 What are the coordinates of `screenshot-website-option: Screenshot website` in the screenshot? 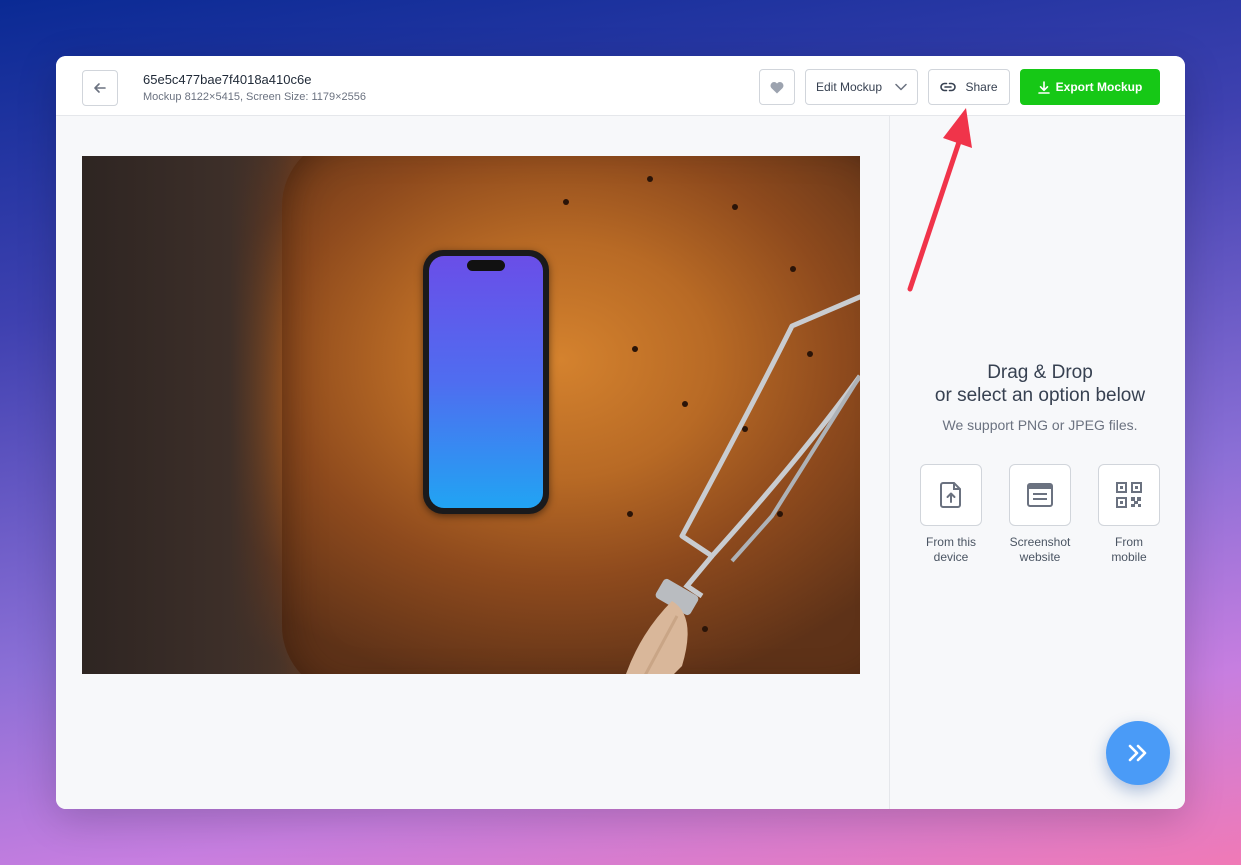 It's located at (1040, 514).